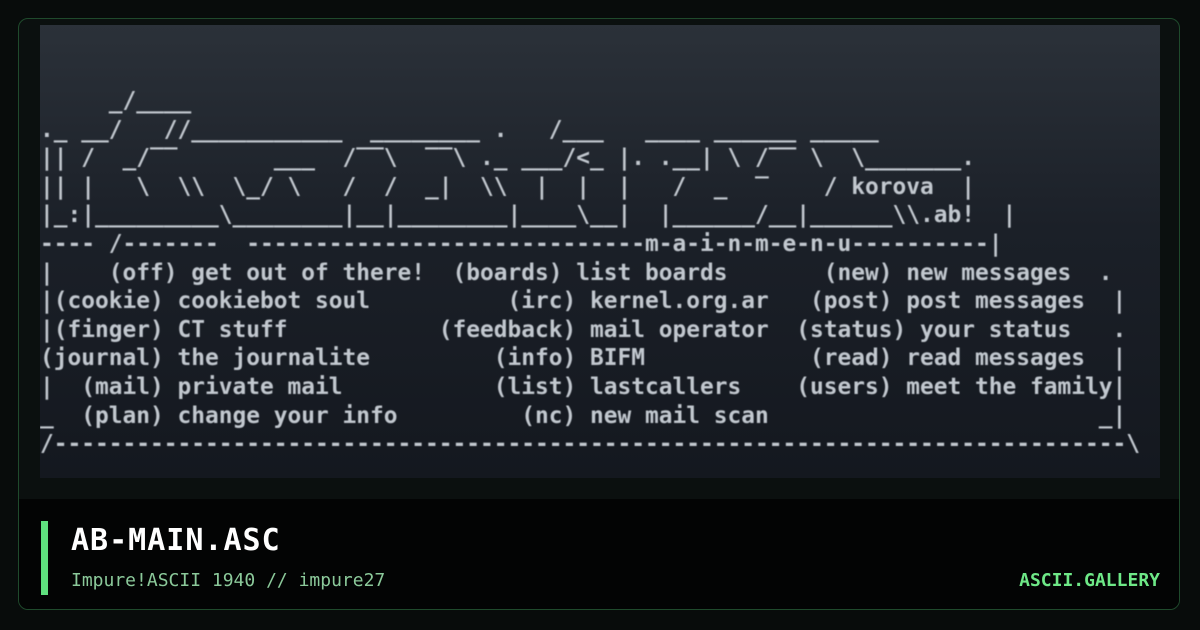 Image resolution: width=1200 pixels, height=630 pixels. I want to click on artwork-title: AB-MAIN.ASC, so click(176, 540).